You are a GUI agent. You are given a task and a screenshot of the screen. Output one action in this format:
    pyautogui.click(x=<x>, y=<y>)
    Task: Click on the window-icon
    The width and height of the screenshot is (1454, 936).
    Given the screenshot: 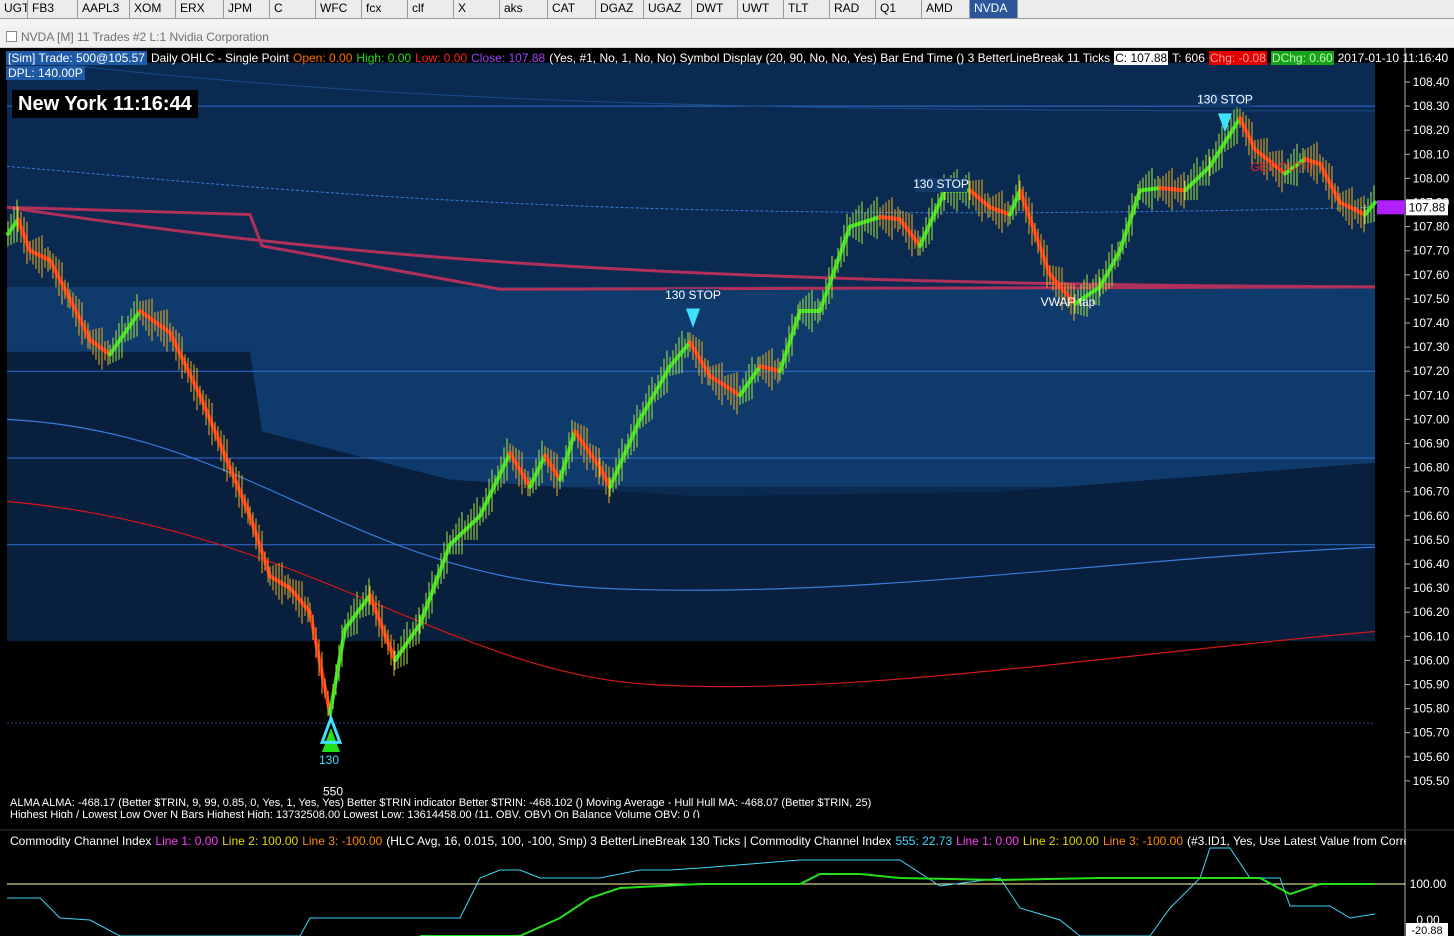 What is the action you would take?
    pyautogui.click(x=11, y=36)
    